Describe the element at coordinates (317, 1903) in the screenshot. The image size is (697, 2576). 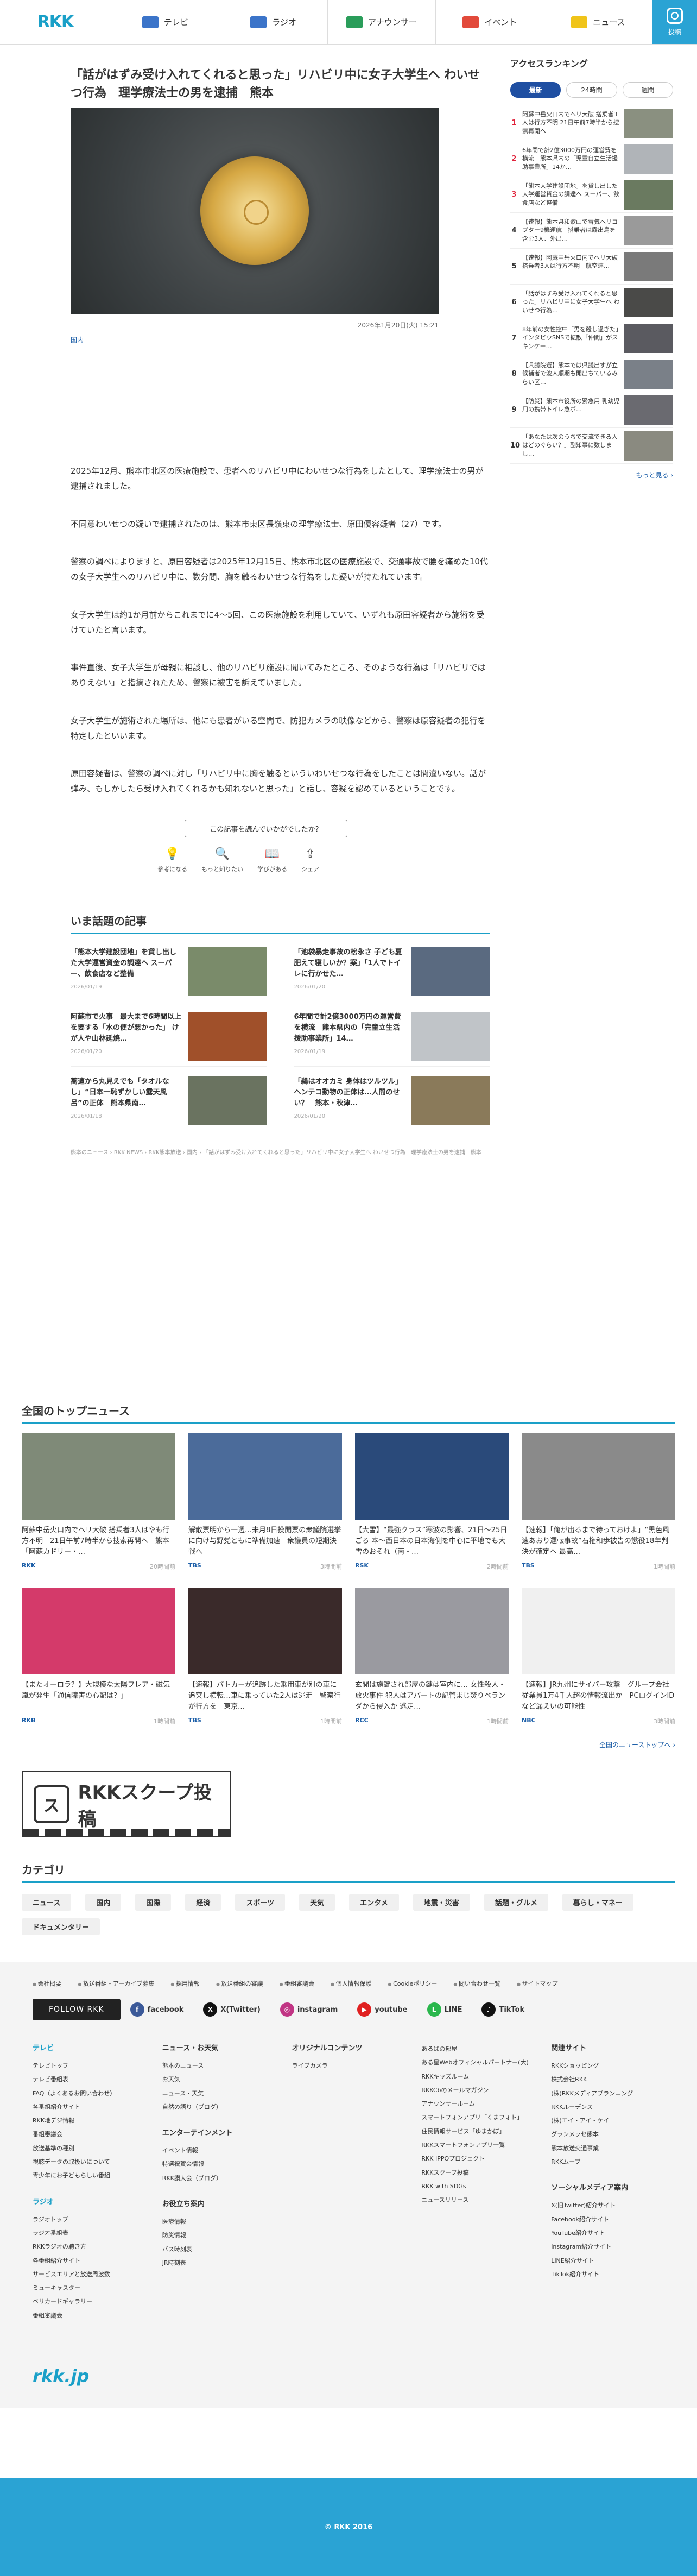
I see `category-5: 天気` at that location.